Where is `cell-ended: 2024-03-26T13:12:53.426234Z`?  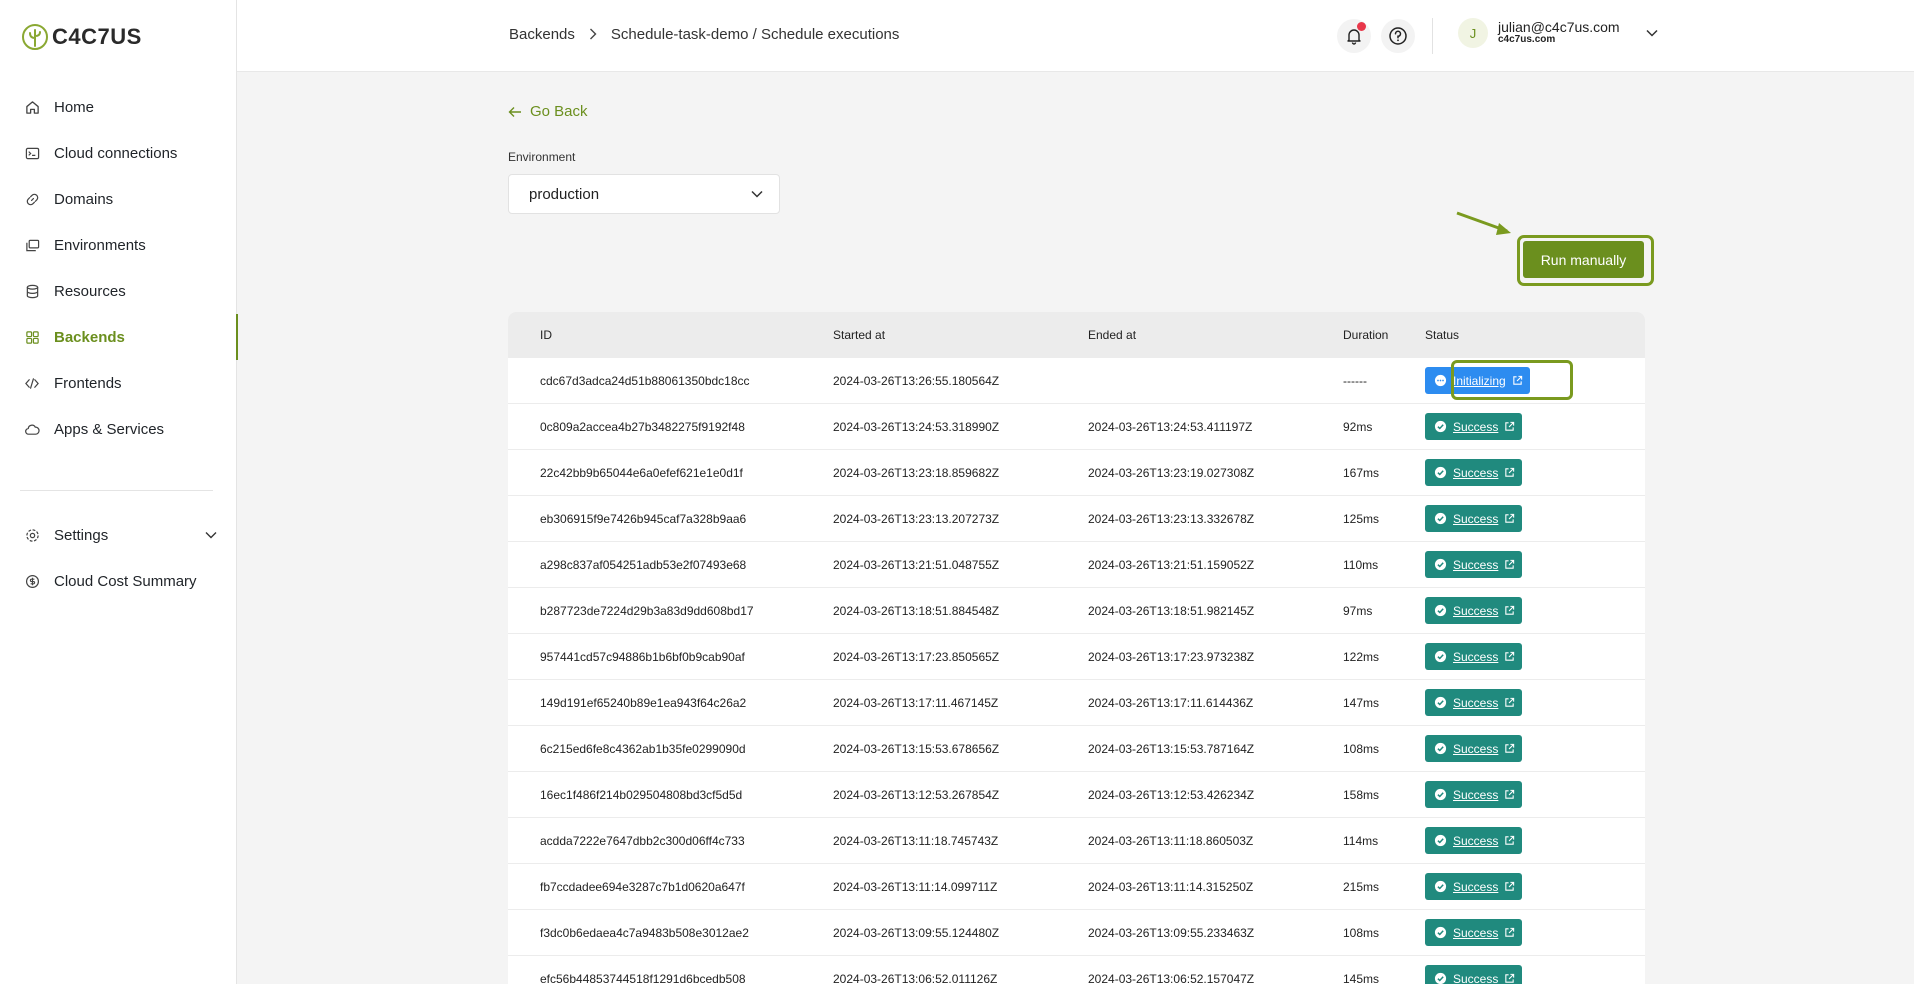 cell-ended: 2024-03-26T13:12:53.426234Z is located at coordinates (1171, 794).